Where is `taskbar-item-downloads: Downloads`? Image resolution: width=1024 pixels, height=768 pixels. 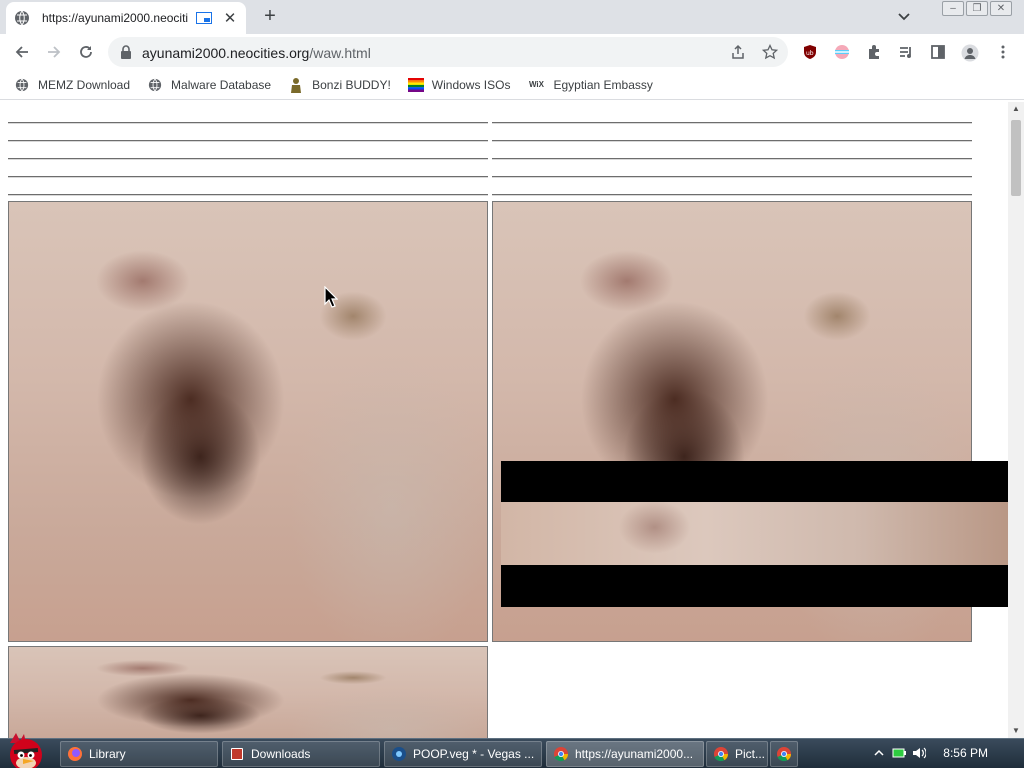
taskbar-item-downloads: Downloads is located at coordinates (301, 754).